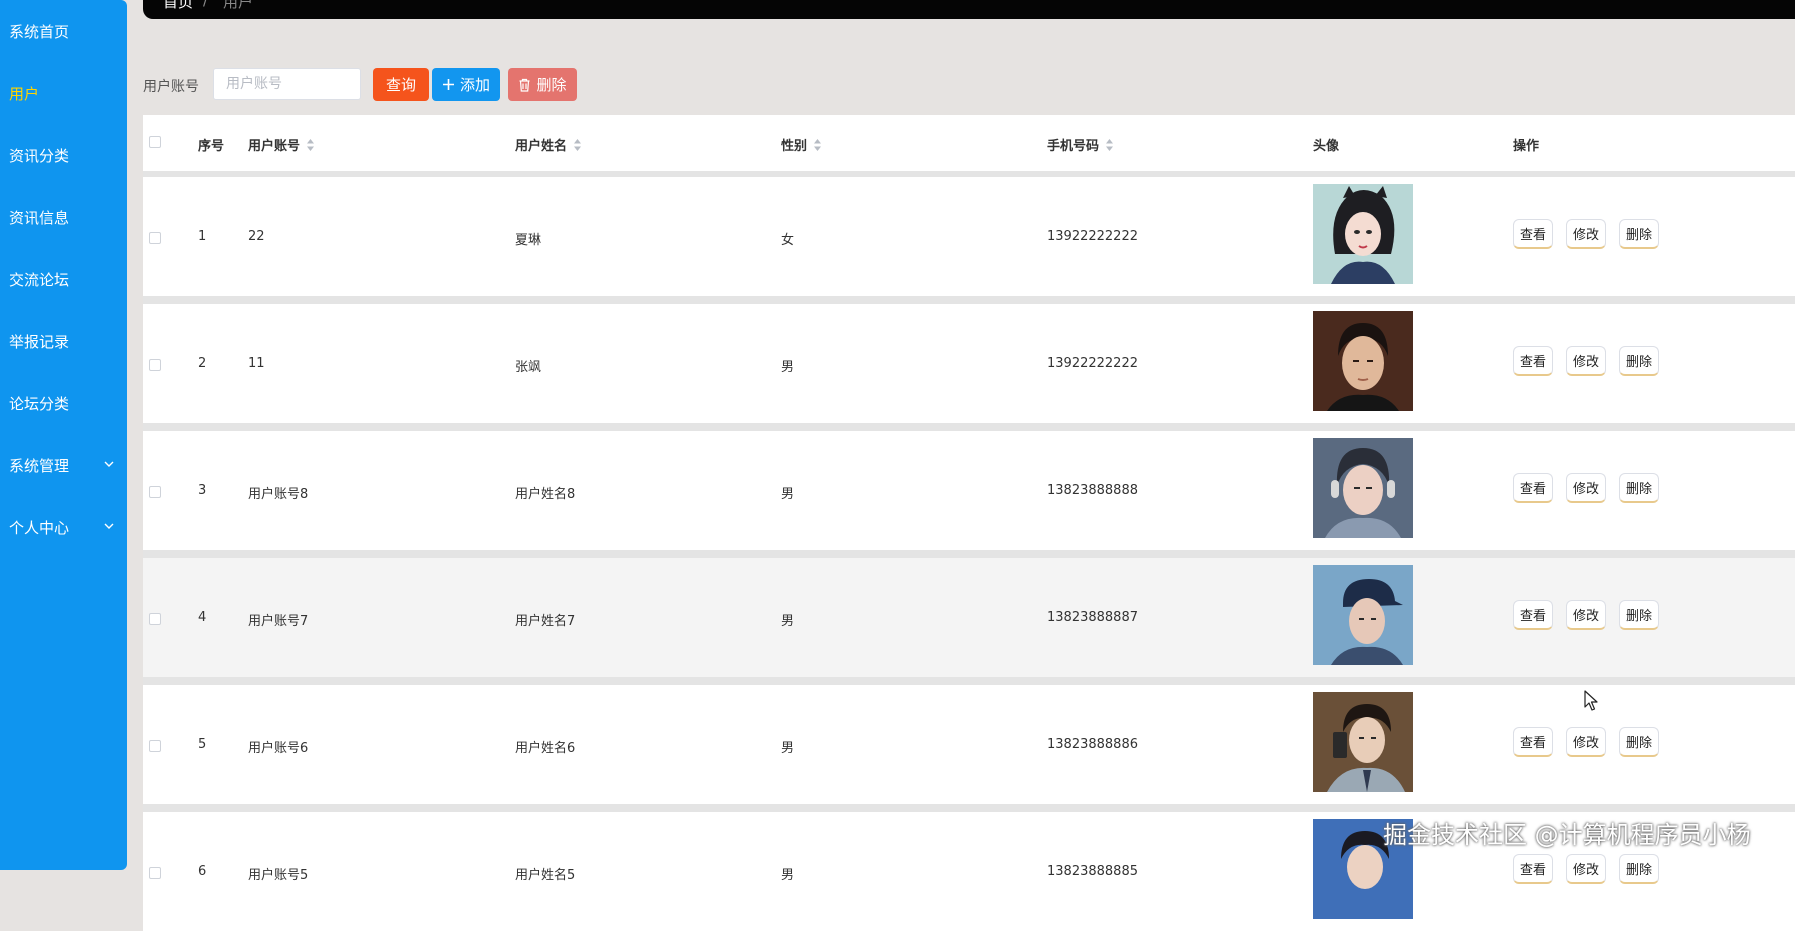 This screenshot has height=931, width=1795. What do you see at coordinates (1591, 700) in the screenshot?
I see `mouse-cursor-icon` at bounding box center [1591, 700].